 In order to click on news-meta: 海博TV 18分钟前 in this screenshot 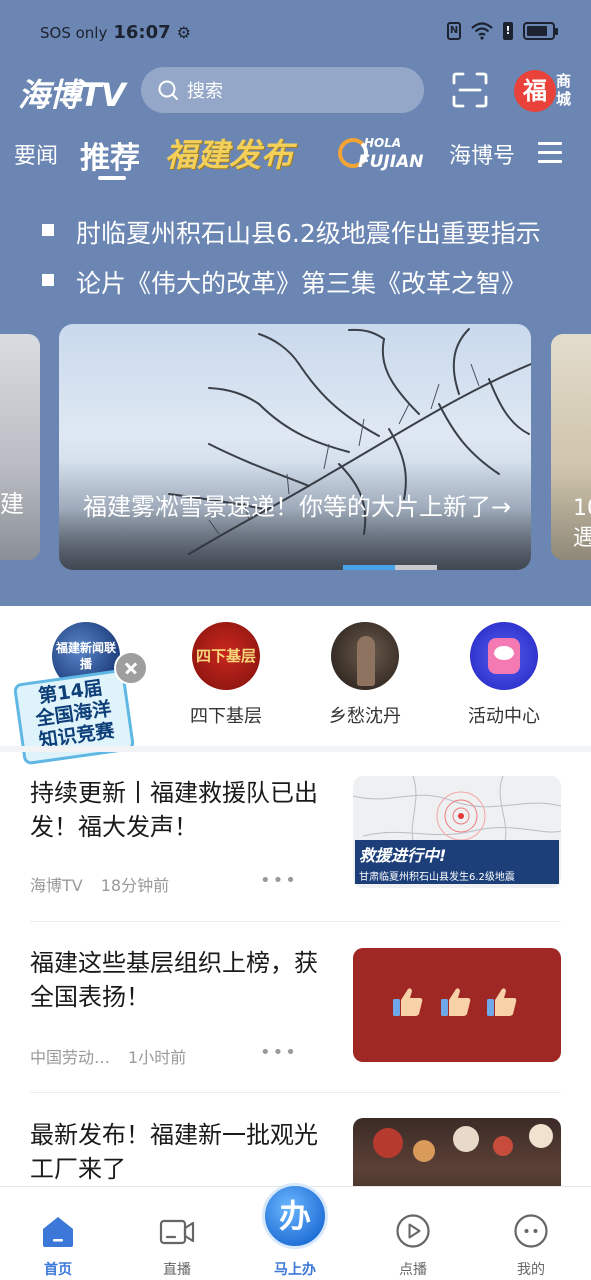, I will do `click(99, 884)`.